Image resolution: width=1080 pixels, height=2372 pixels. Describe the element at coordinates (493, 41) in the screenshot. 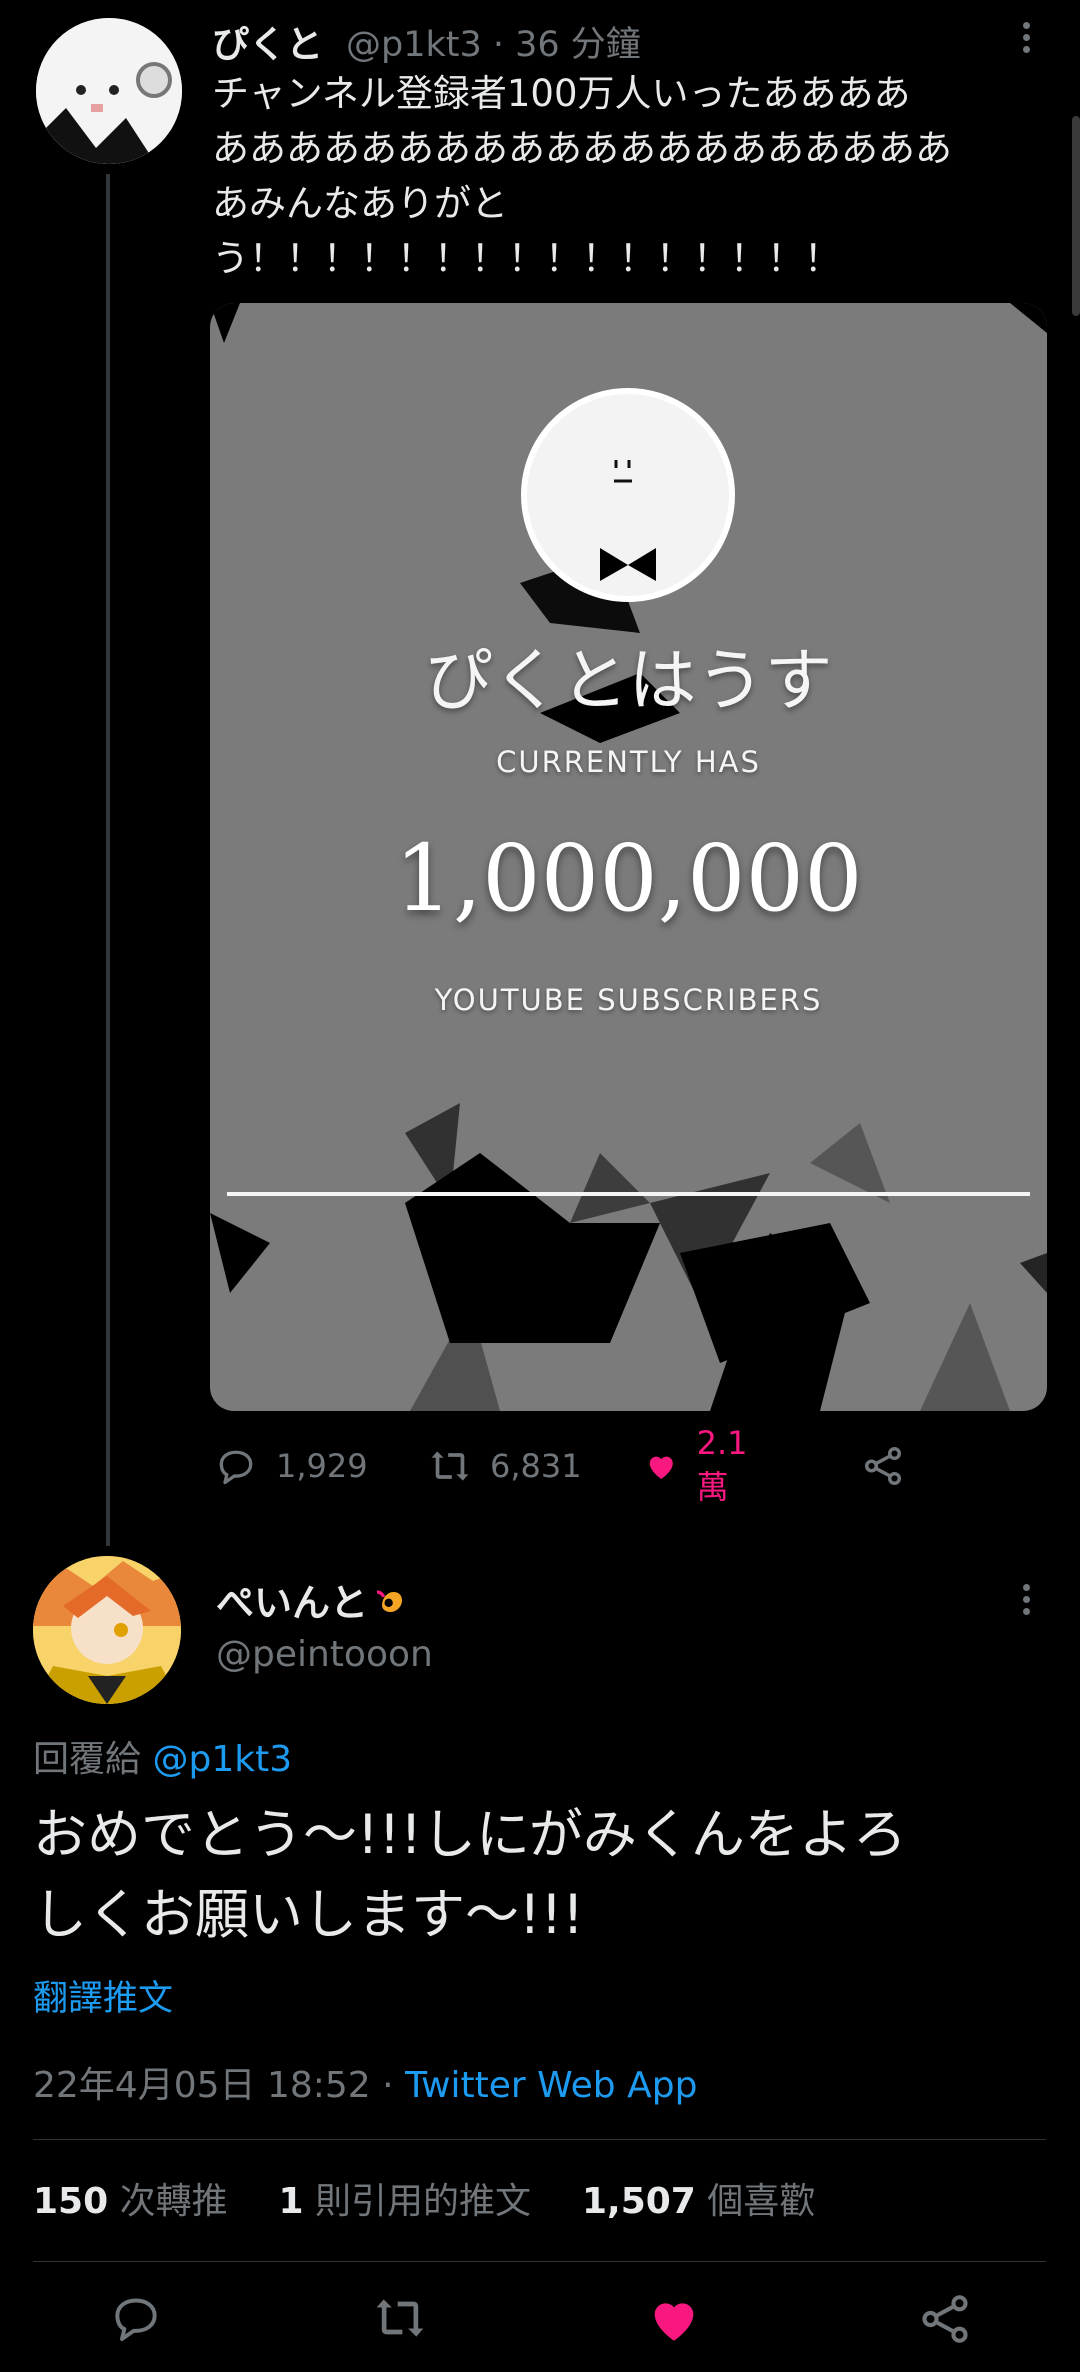

I see `author-handle-time: @p1kt3 · 36 分鐘` at that location.